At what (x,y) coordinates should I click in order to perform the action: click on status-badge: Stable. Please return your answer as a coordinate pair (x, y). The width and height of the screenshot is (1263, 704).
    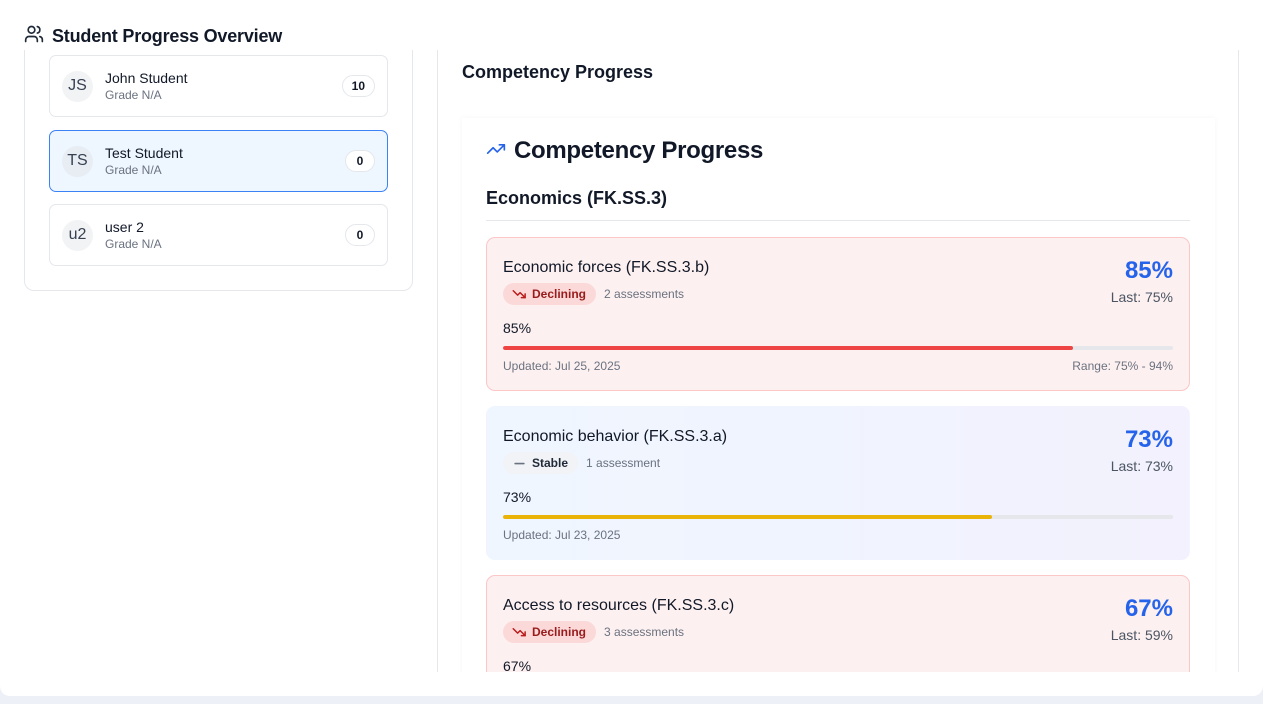
    Looking at the image, I should click on (541, 463).